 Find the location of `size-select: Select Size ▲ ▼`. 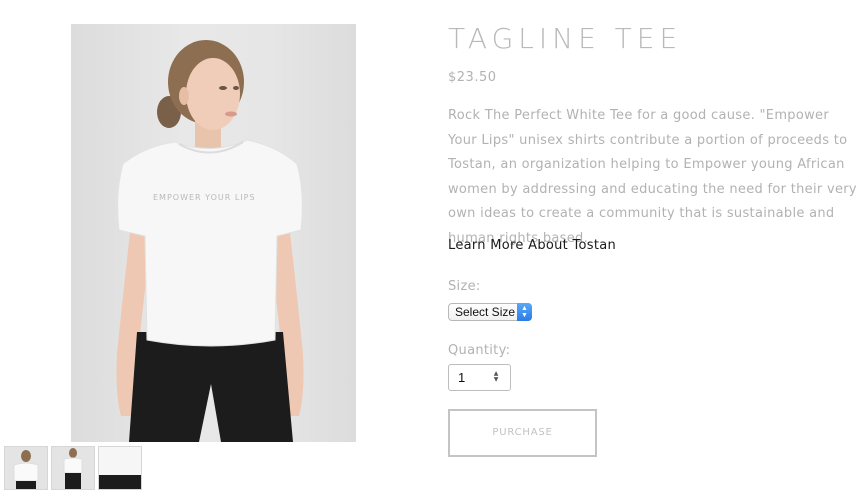

size-select: Select Size ▲ ▼ is located at coordinates (490, 312).